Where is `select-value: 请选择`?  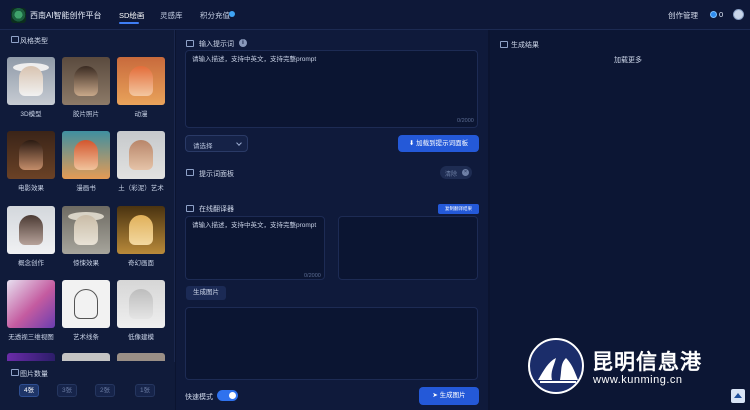 select-value: 请选择 is located at coordinates (203, 146).